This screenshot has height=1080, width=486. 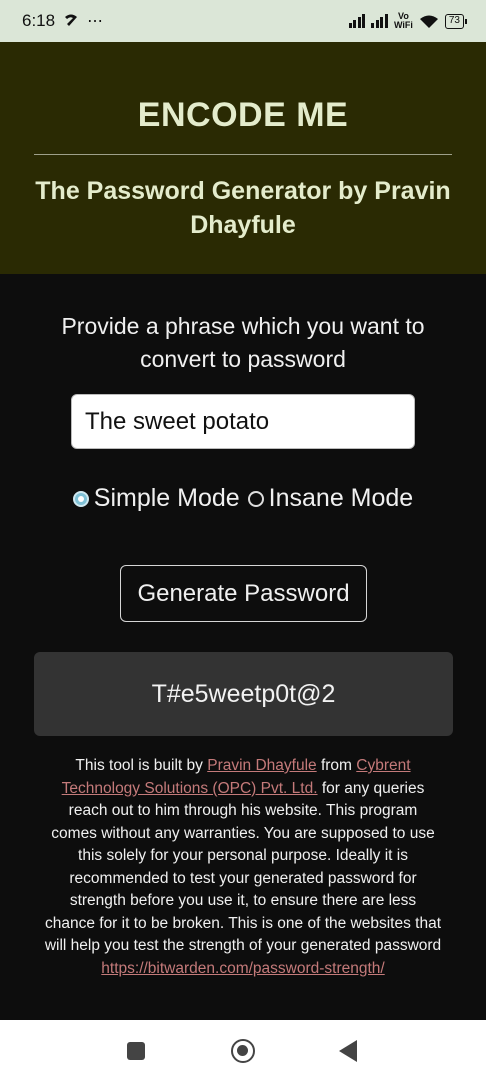 I want to click on status-bar: 6:18 ⋯ Vo WiFi 73, so click(x=243, y=21).